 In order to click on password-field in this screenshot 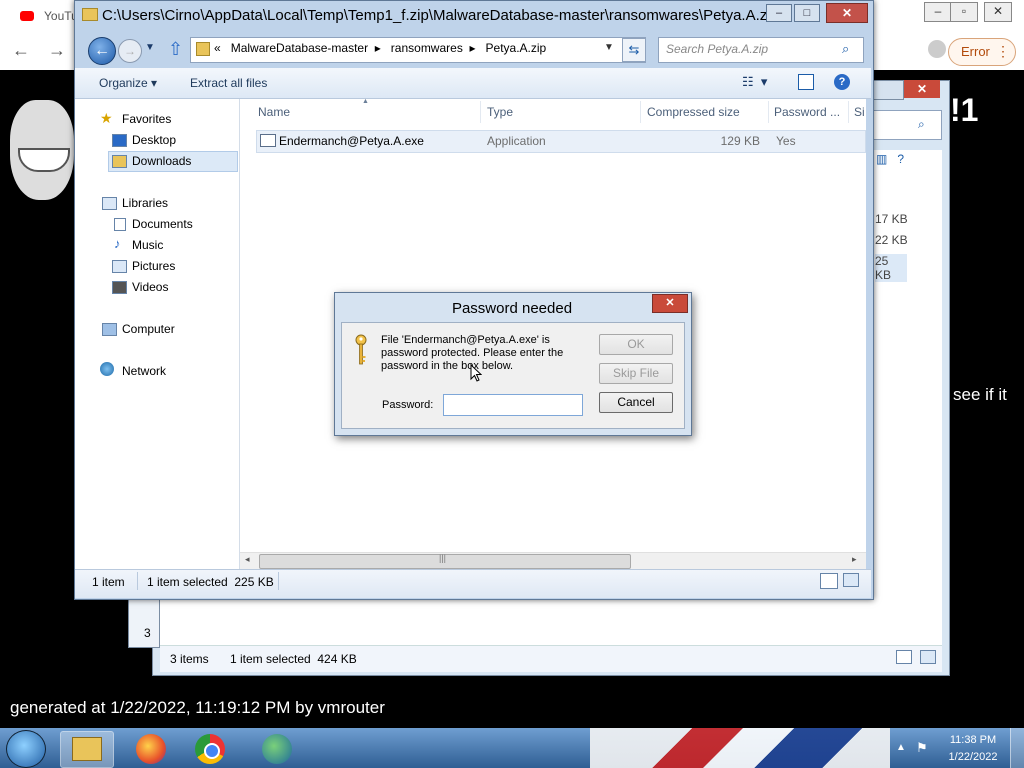, I will do `click(513, 405)`.